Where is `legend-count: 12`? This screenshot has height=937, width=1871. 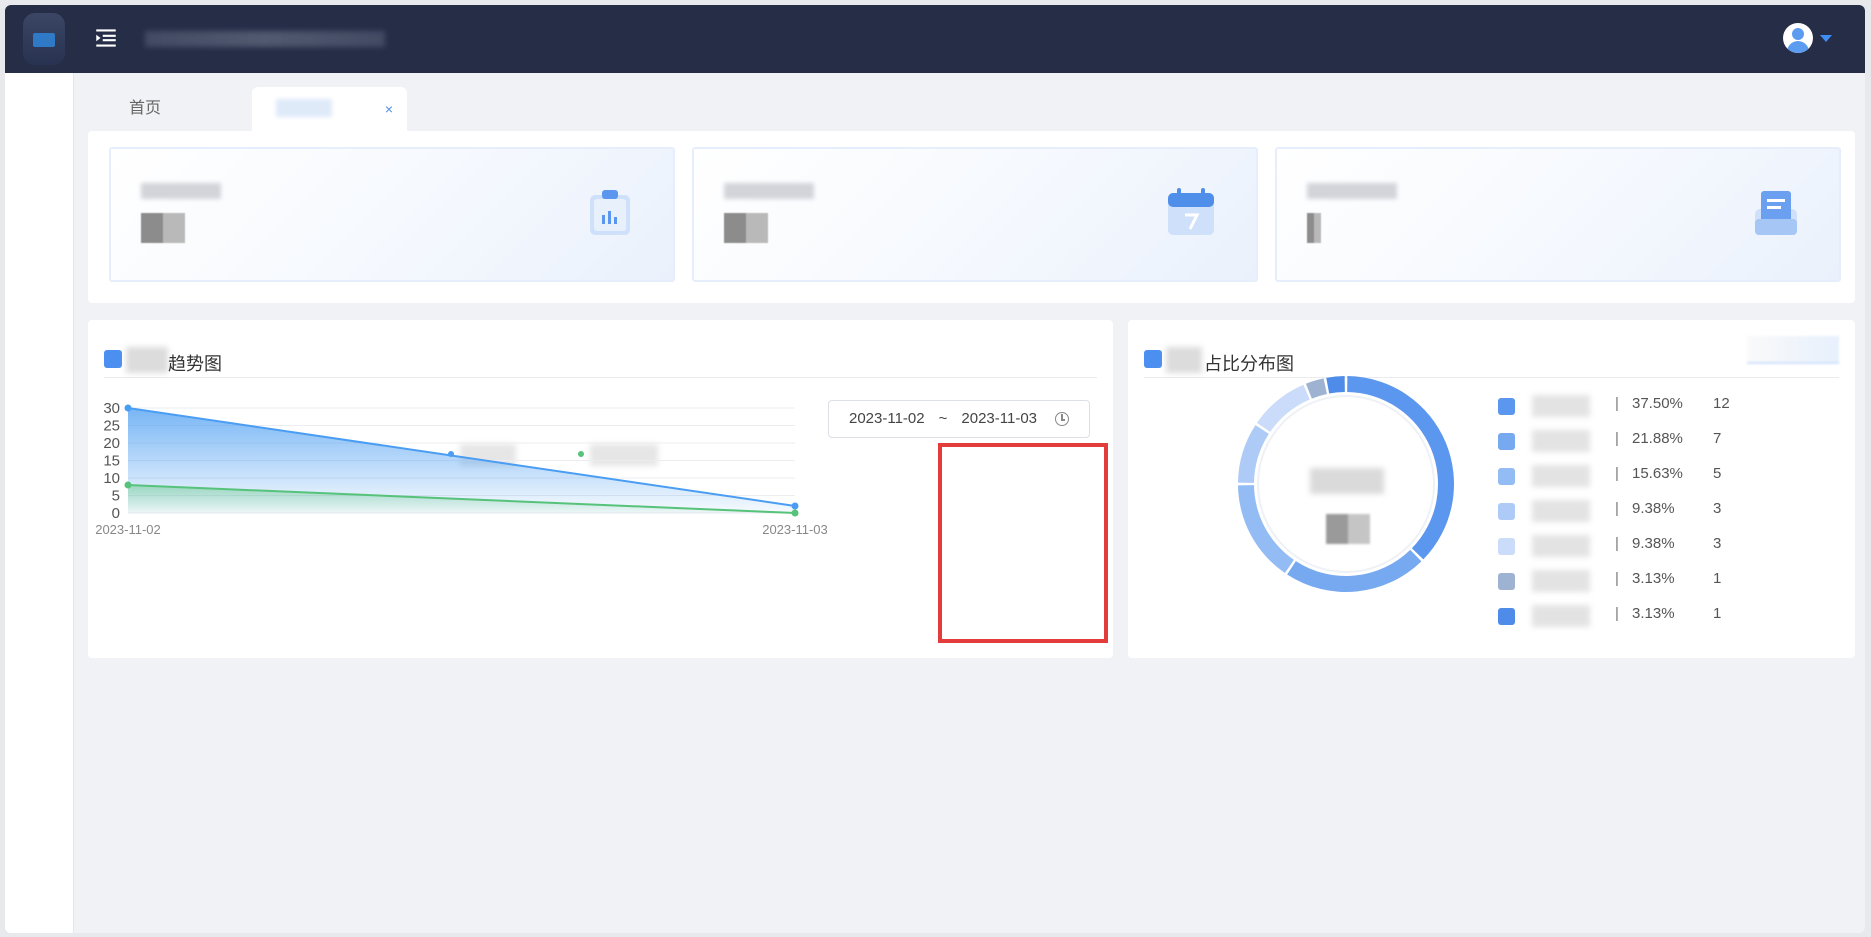 legend-count: 12 is located at coordinates (1721, 403).